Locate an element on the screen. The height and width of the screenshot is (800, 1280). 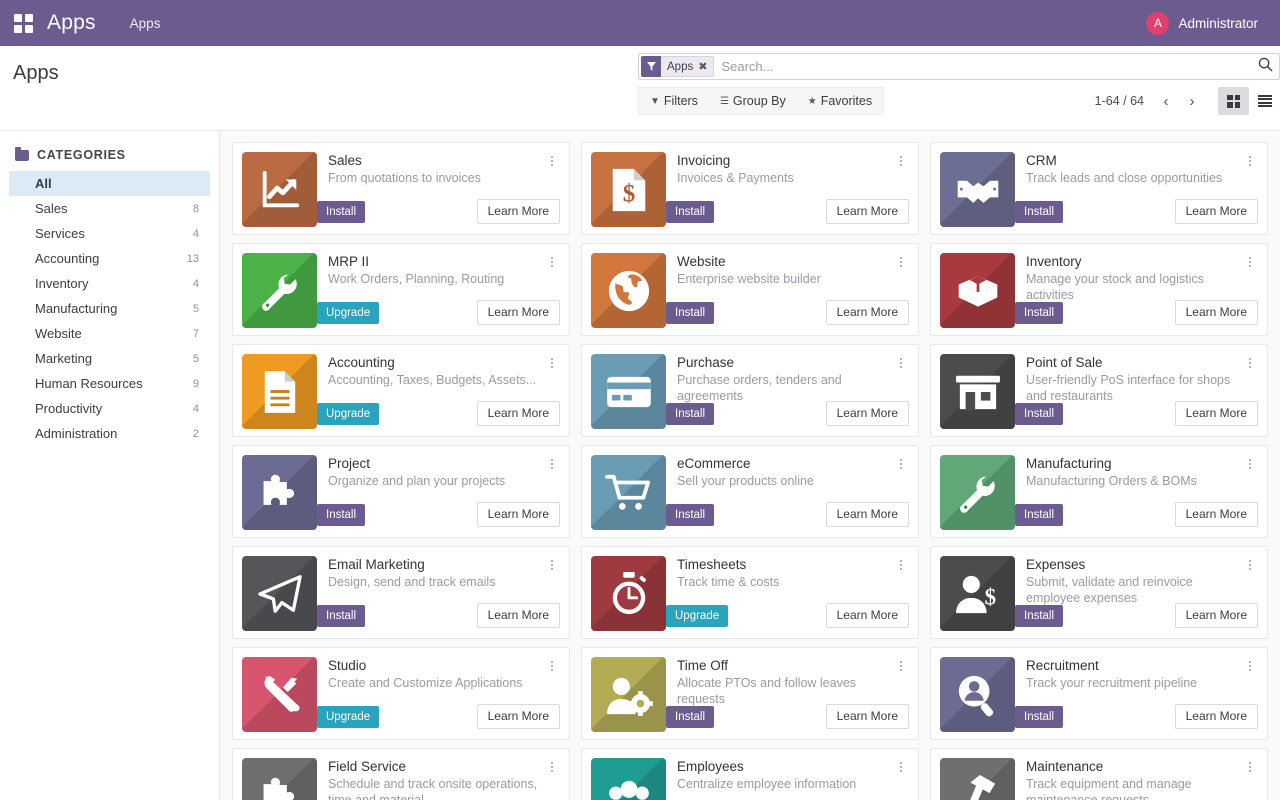
sidebar-item-all: All is located at coordinates (109, 183).